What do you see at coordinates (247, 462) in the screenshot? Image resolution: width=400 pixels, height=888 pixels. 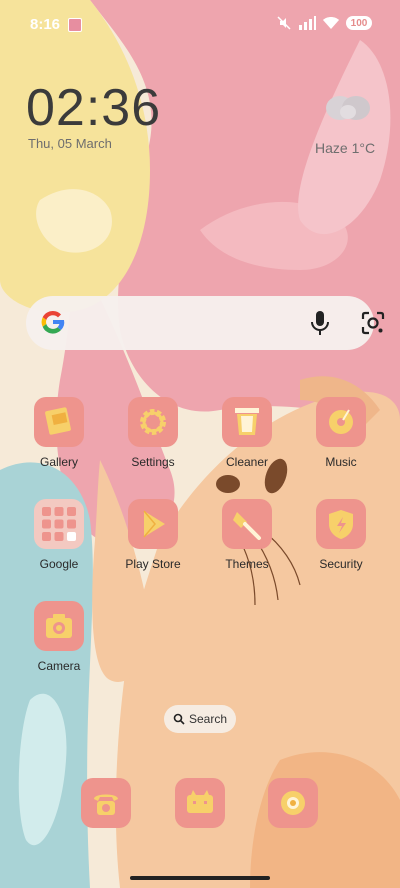 I see `app-label: Cleaner` at bounding box center [247, 462].